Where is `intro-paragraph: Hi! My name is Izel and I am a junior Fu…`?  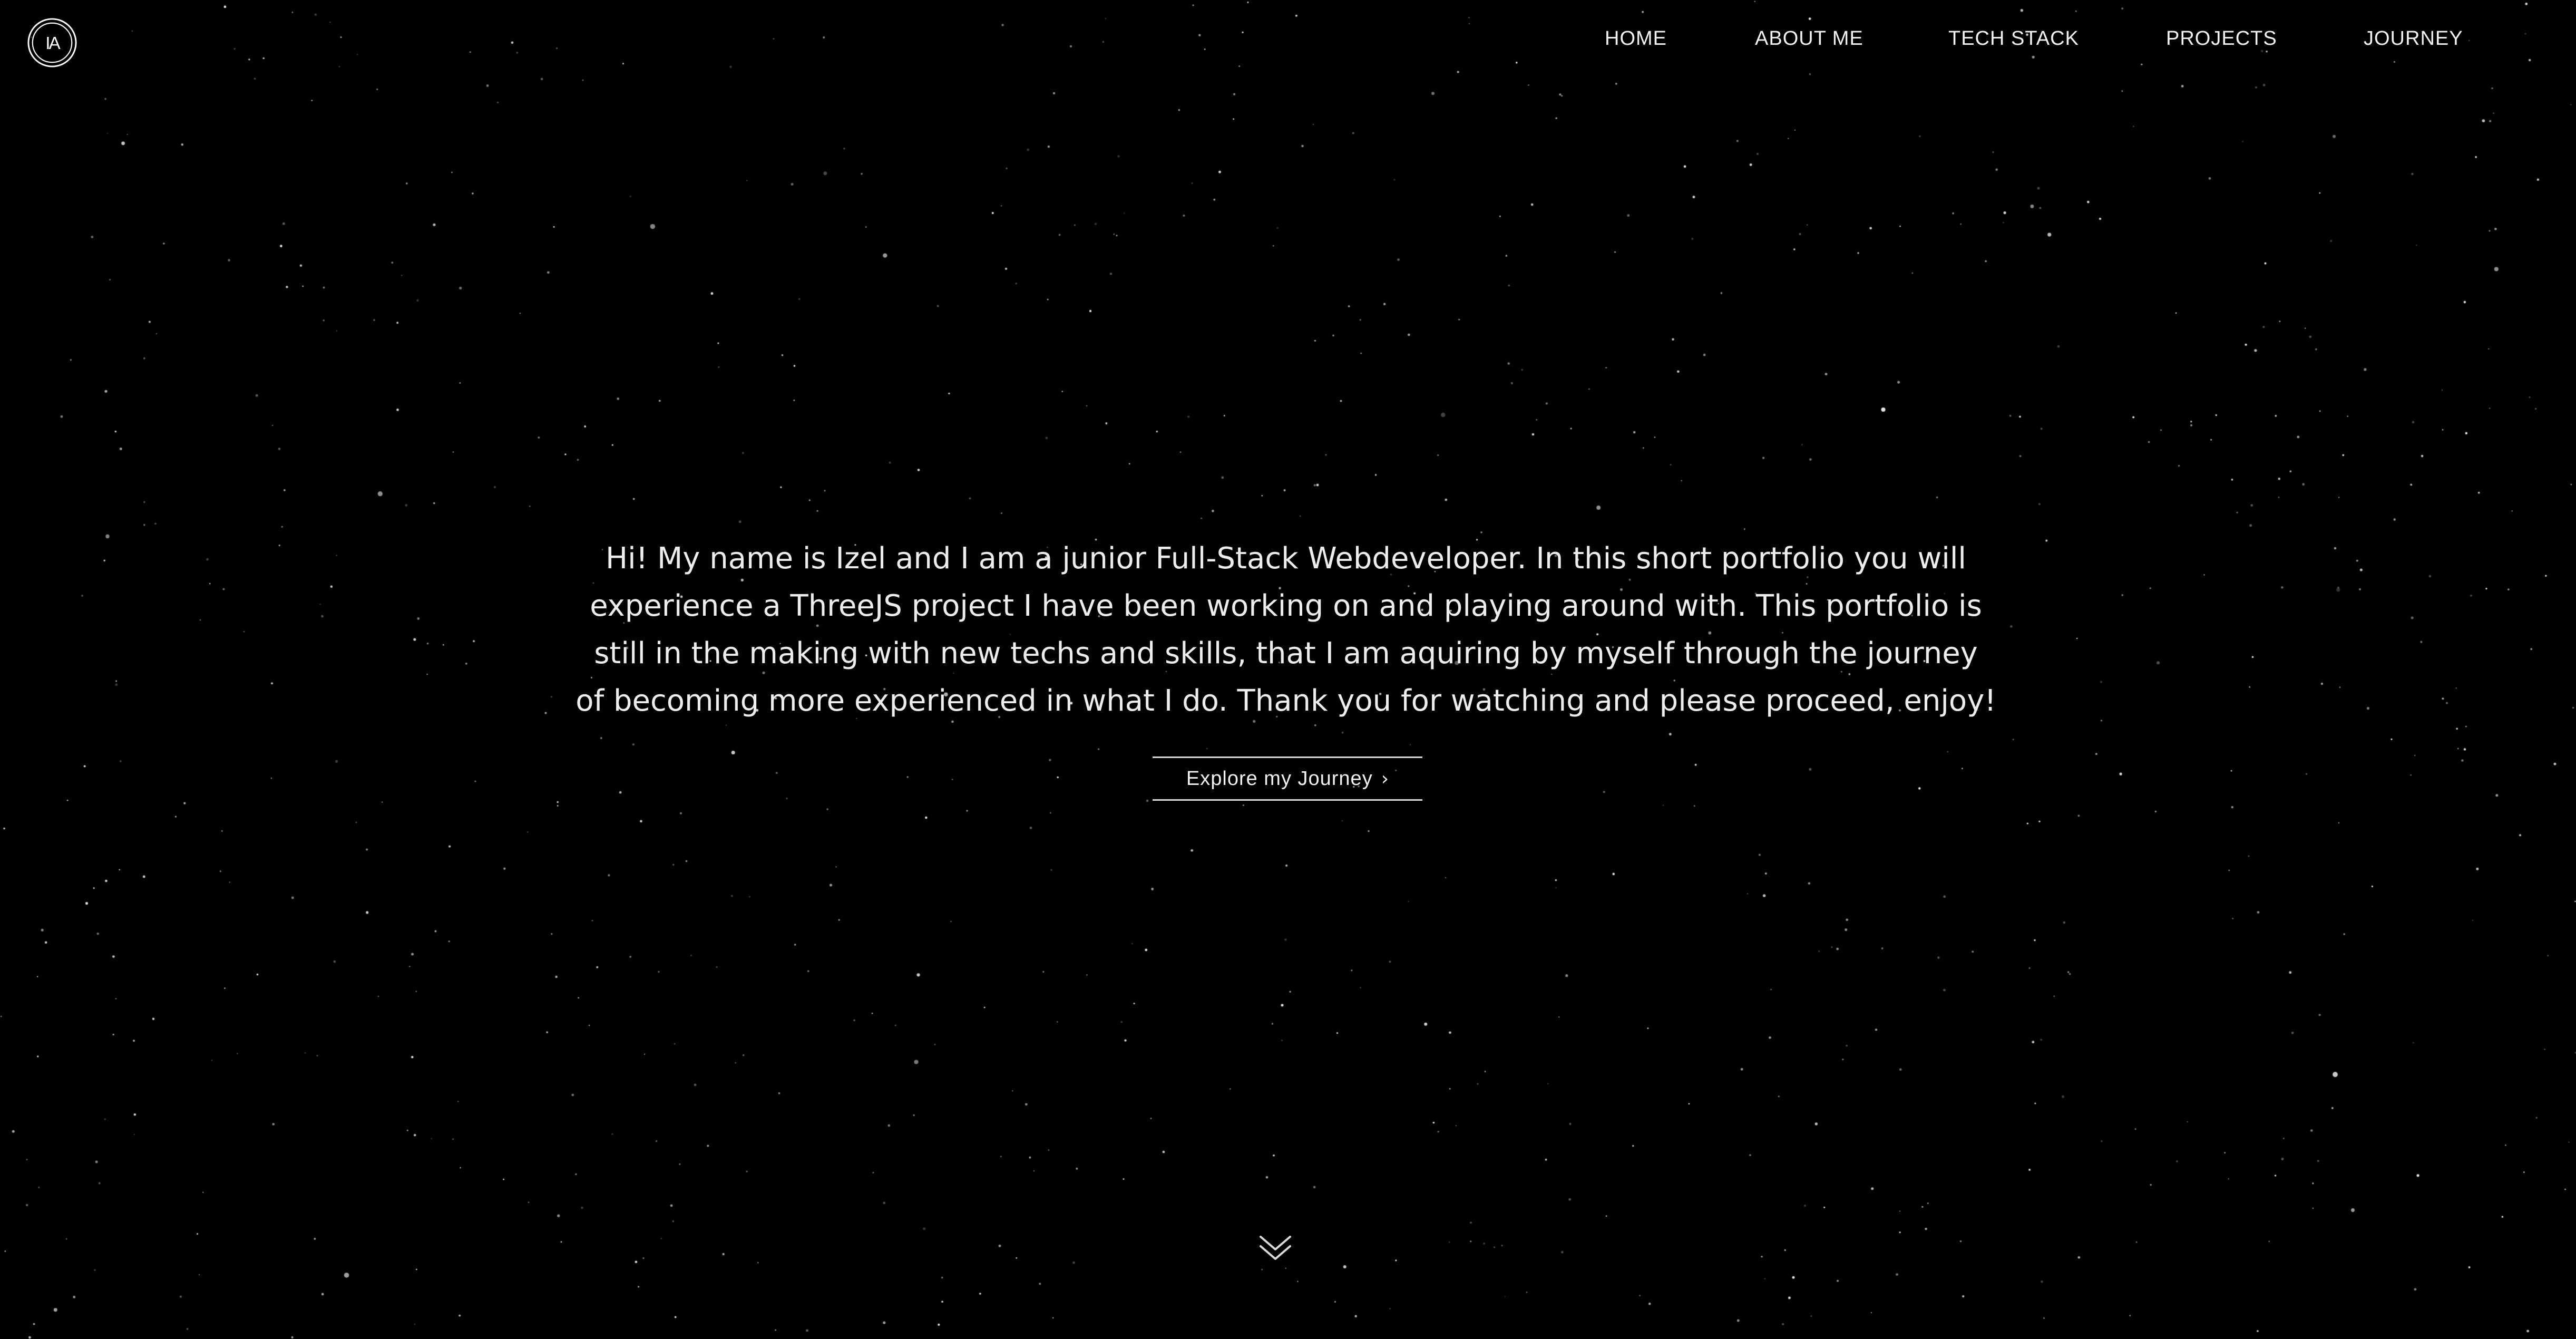
intro-paragraph: Hi! My name is Izel and I am a junior Fu… is located at coordinates (1286, 630).